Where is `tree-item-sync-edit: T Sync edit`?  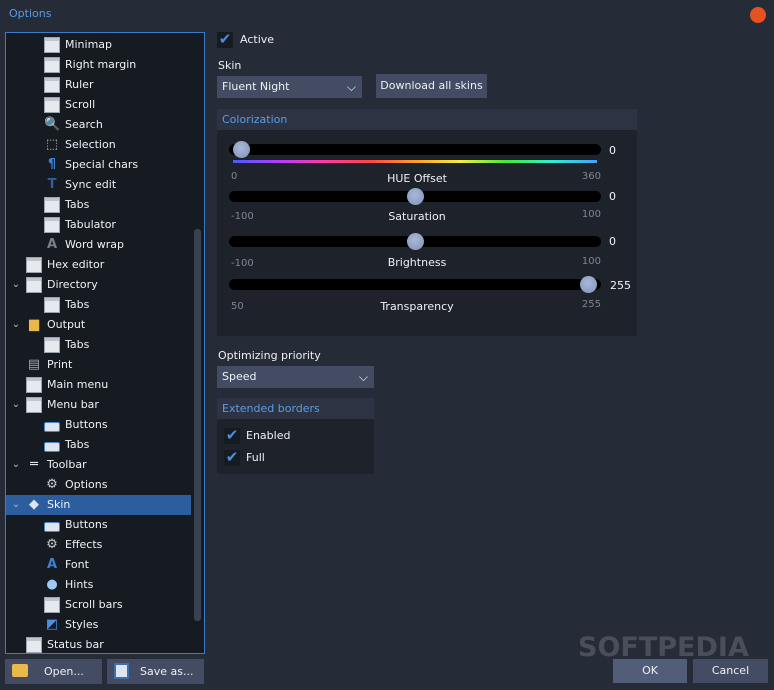 tree-item-sync-edit: T Sync edit is located at coordinates (97, 185).